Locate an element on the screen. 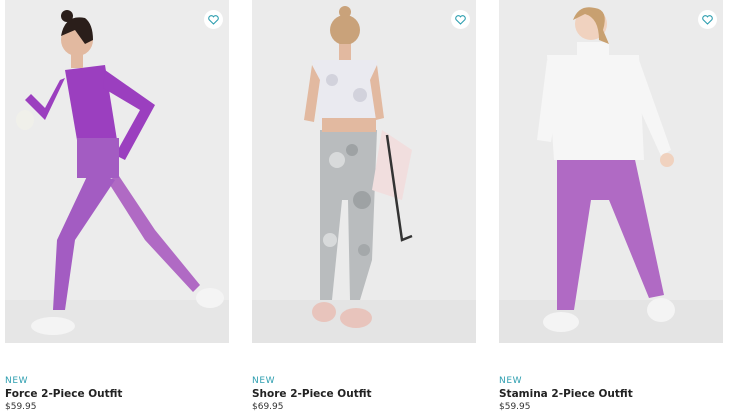 The image size is (733, 418). product-name: Stamina 2-Piece Outfit is located at coordinates (566, 394).